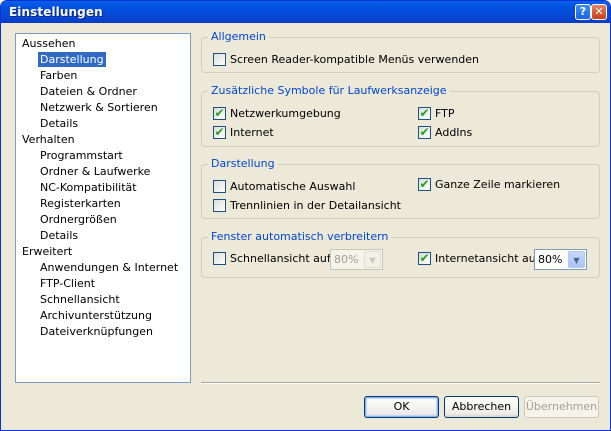 Image resolution: width=611 pixels, height=431 pixels. Describe the element at coordinates (400, 383) in the screenshot. I see `button-separator` at that location.